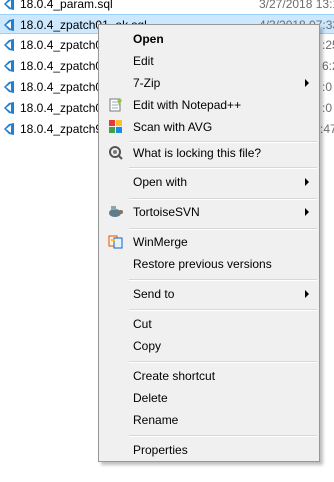 The width and height of the screenshot is (334, 482). I want to click on menu-item-label: Cut, so click(142, 324).